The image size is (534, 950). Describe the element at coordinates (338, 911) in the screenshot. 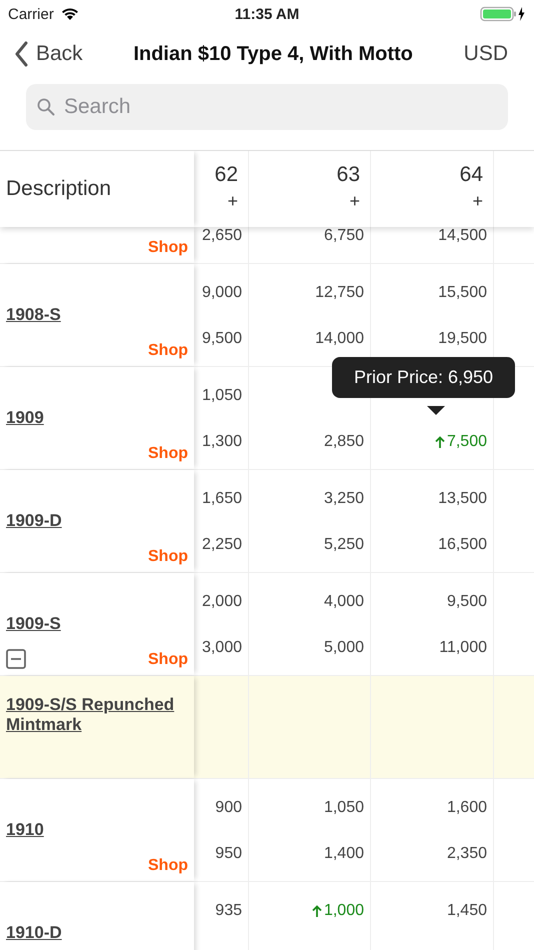

I see `price-value: 1,000` at that location.